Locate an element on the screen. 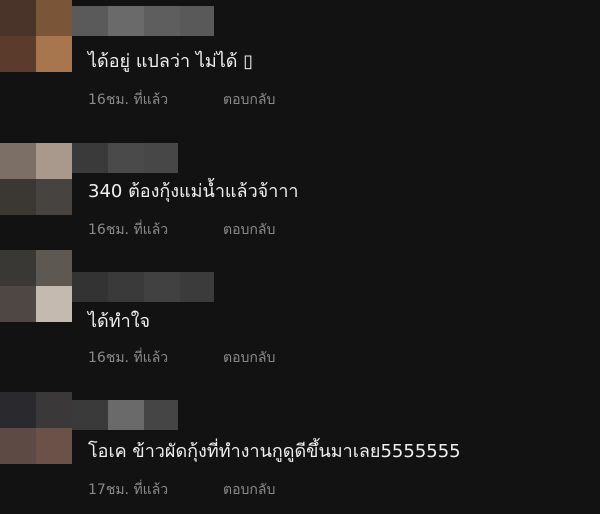 The image size is (600, 514). comment-text: ได้ทำใจ is located at coordinates (119, 321).